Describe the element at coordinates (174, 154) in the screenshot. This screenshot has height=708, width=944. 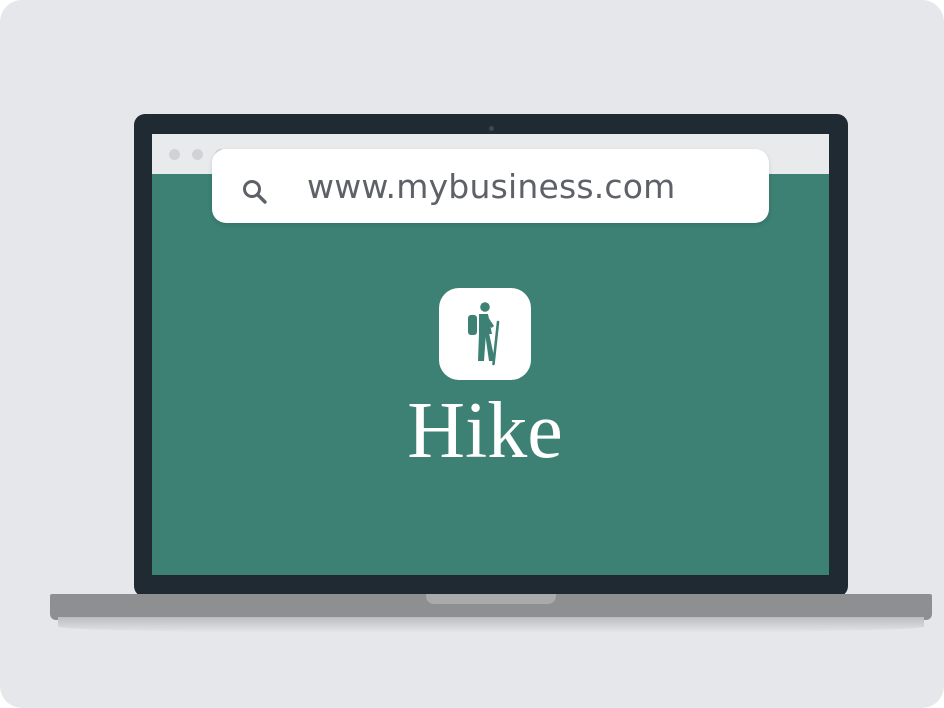
I see `window-dot-close` at that location.